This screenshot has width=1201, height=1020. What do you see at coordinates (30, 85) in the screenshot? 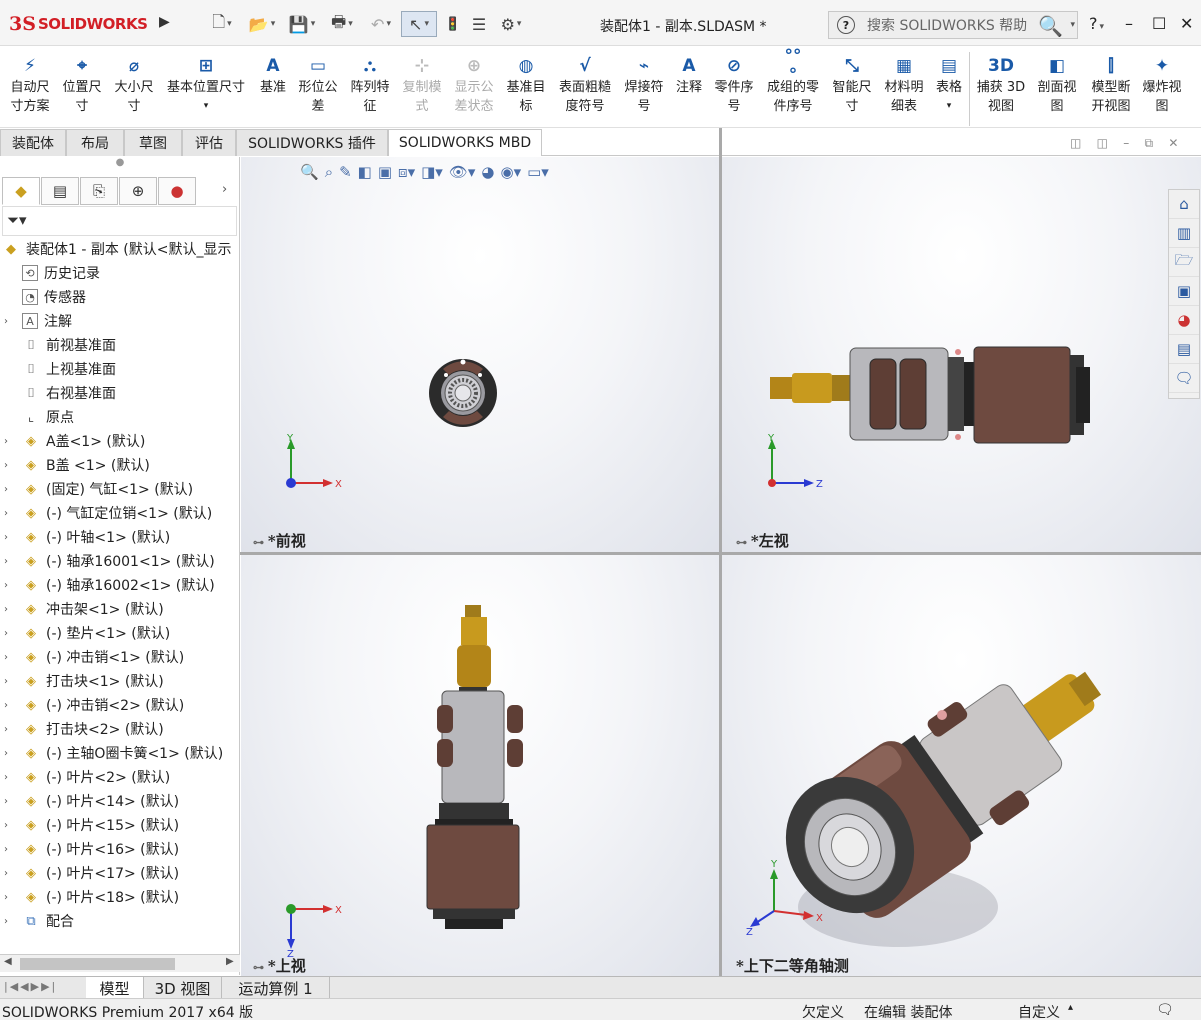
I see `auto-dimension-button: ⚡ 自动尺 寸方案` at bounding box center [30, 85].